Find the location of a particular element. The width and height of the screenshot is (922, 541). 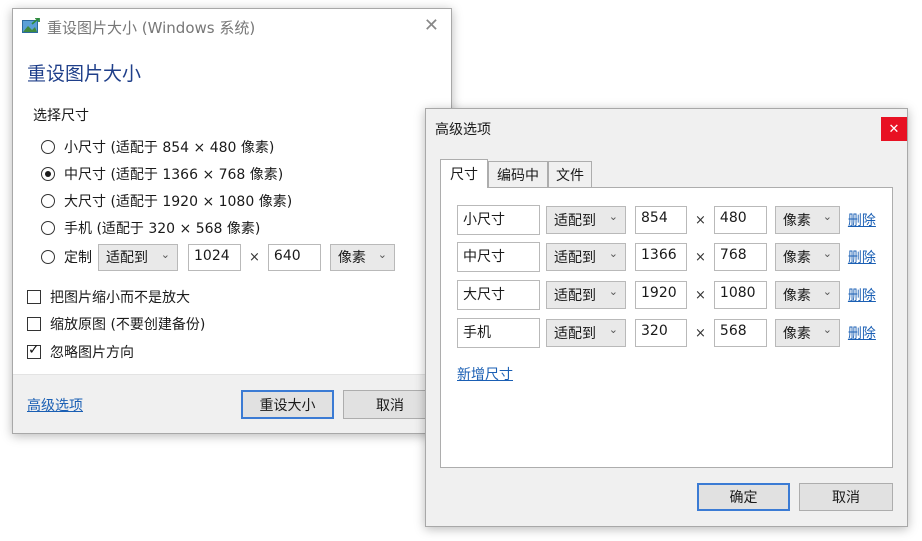

radio-medium: 中尺寸 (适配于 1366 × 768 像素) is located at coordinates (162, 174).